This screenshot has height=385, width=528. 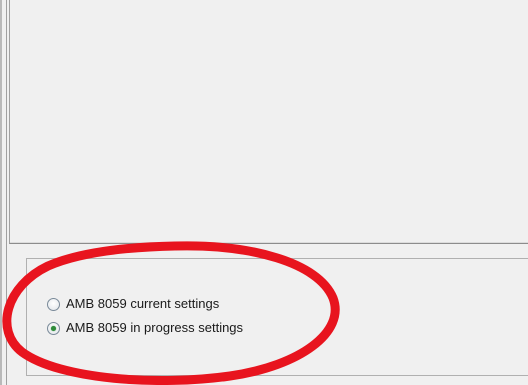 I want to click on radio-label: AMB 8059 current settings, so click(x=143, y=303).